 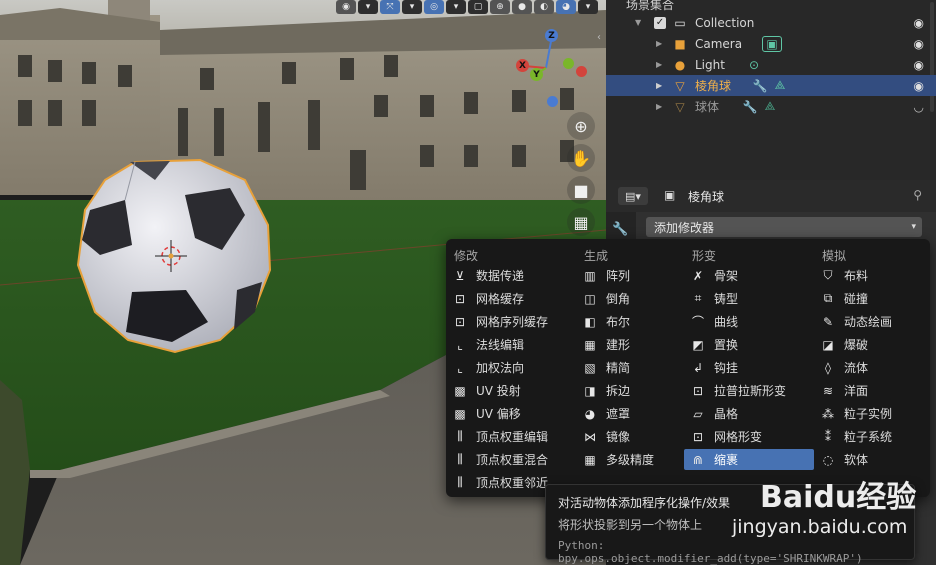 What do you see at coordinates (638, 22) in the screenshot?
I see `collapse-arrow-icon: ▼` at bounding box center [638, 22].